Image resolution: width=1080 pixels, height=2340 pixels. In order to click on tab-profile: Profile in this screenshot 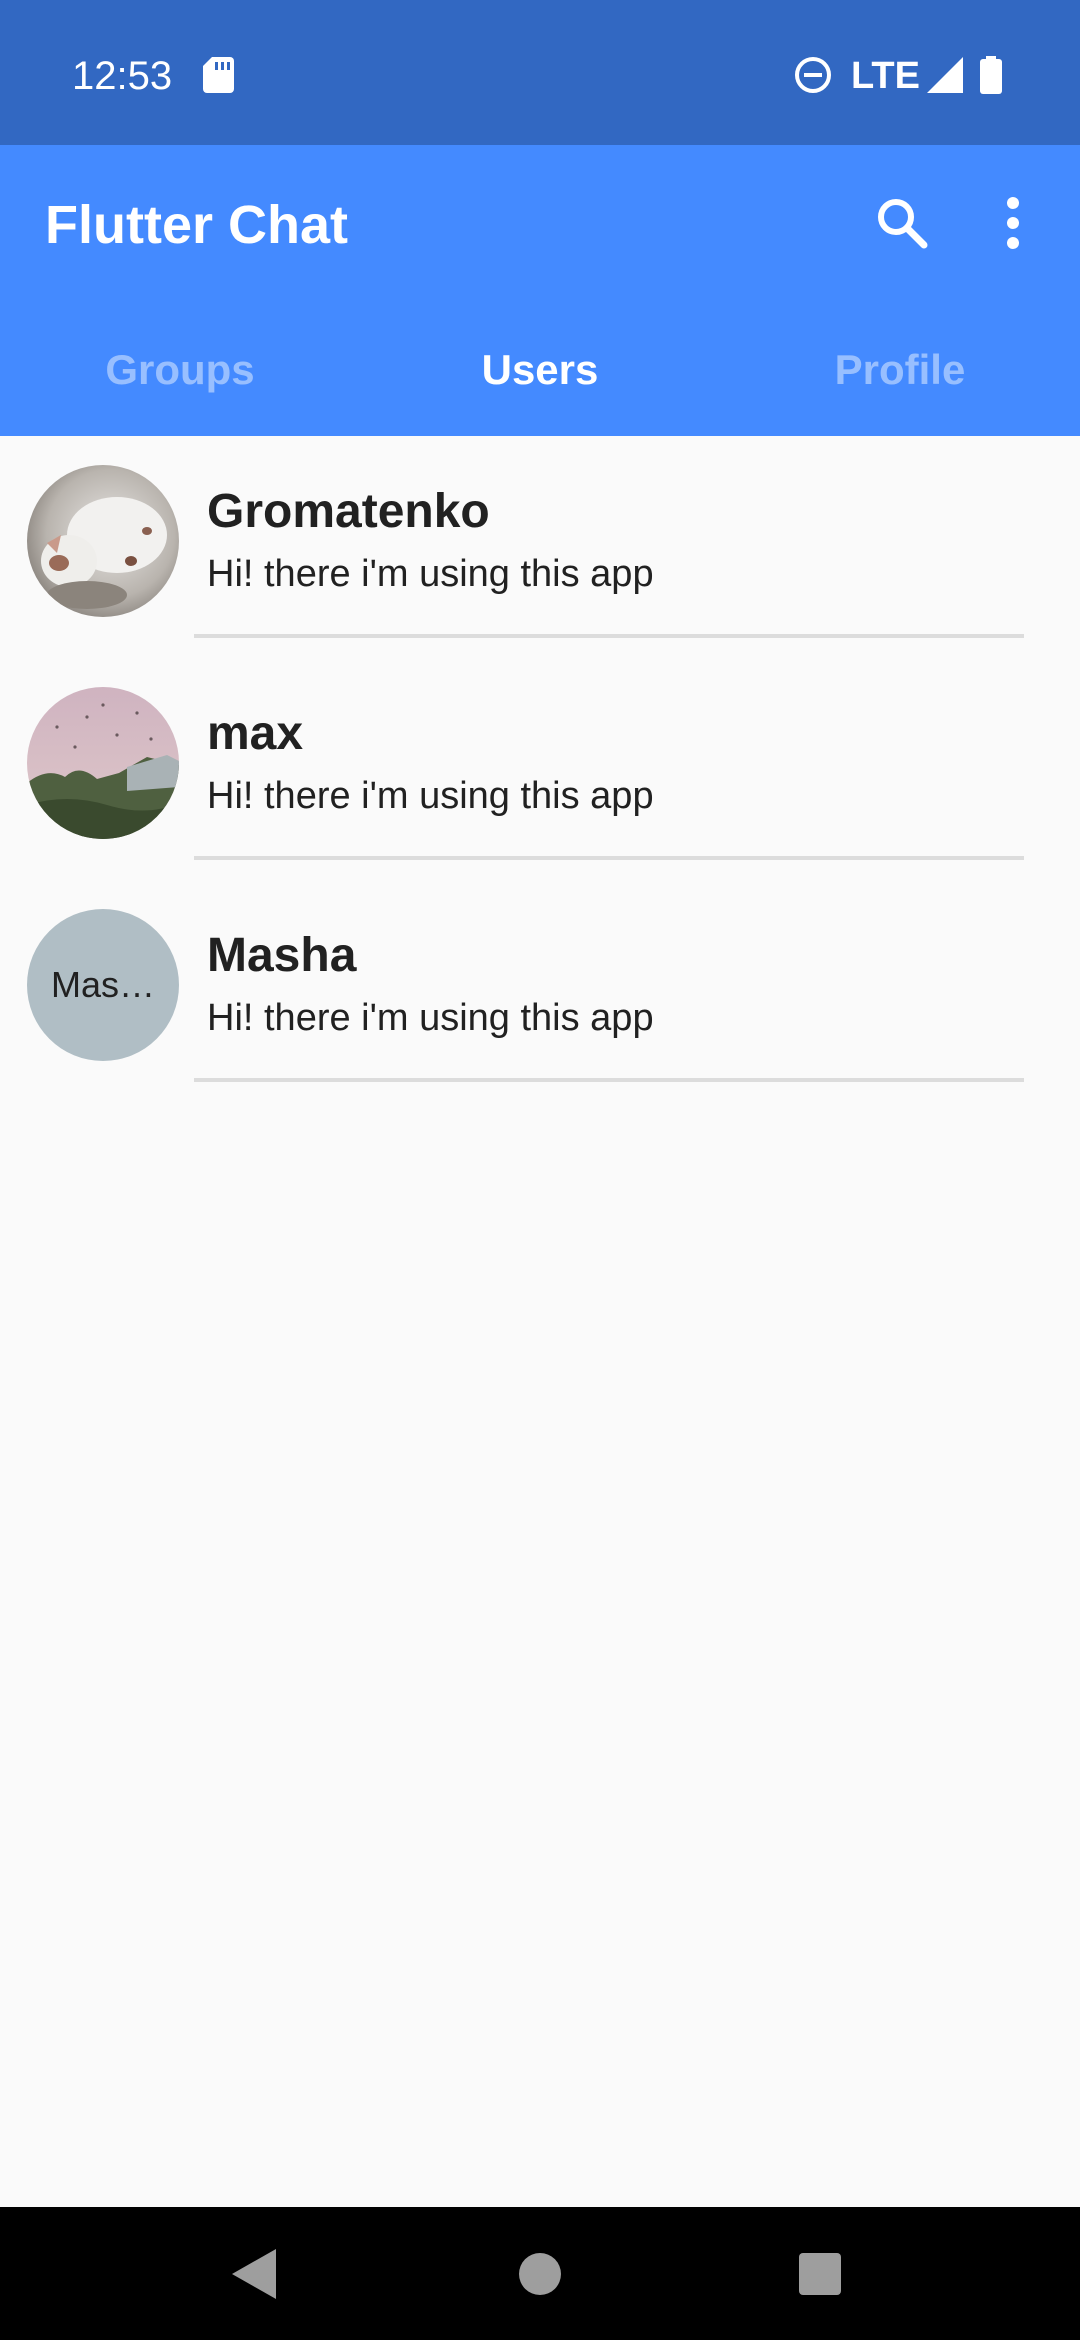, I will do `click(900, 380)`.